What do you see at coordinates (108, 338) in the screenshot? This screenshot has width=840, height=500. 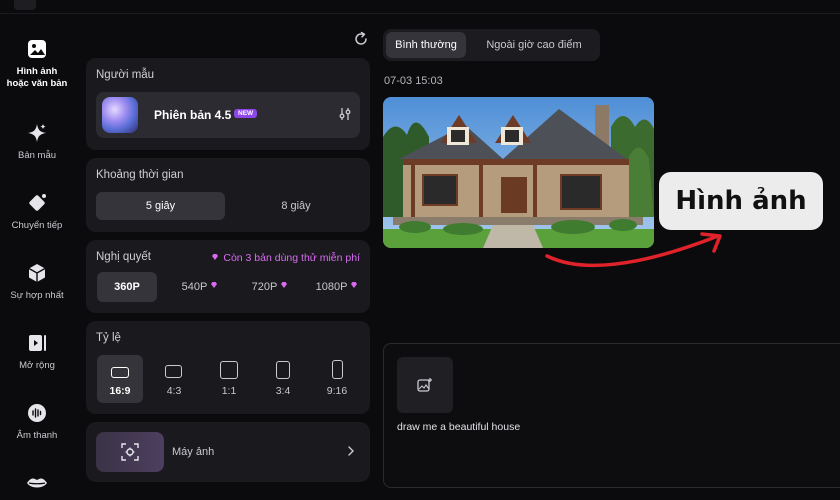 I see `ratio-title: Tỷ lệ` at bounding box center [108, 338].